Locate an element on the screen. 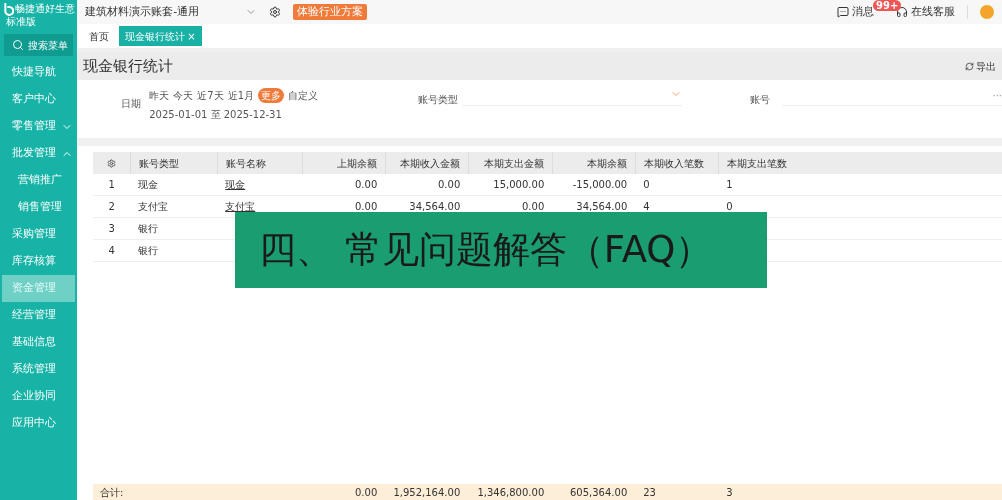 Image resolution: width=1002 pixels, height=500 pixels. sidebar-item: 企业协同 is located at coordinates (39, 396).